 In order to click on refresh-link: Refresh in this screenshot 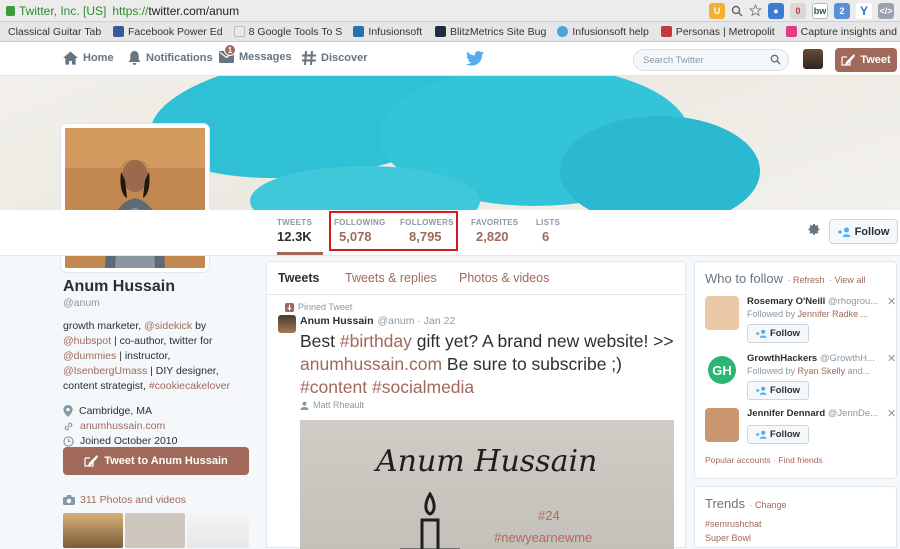, I will do `click(809, 280)`.